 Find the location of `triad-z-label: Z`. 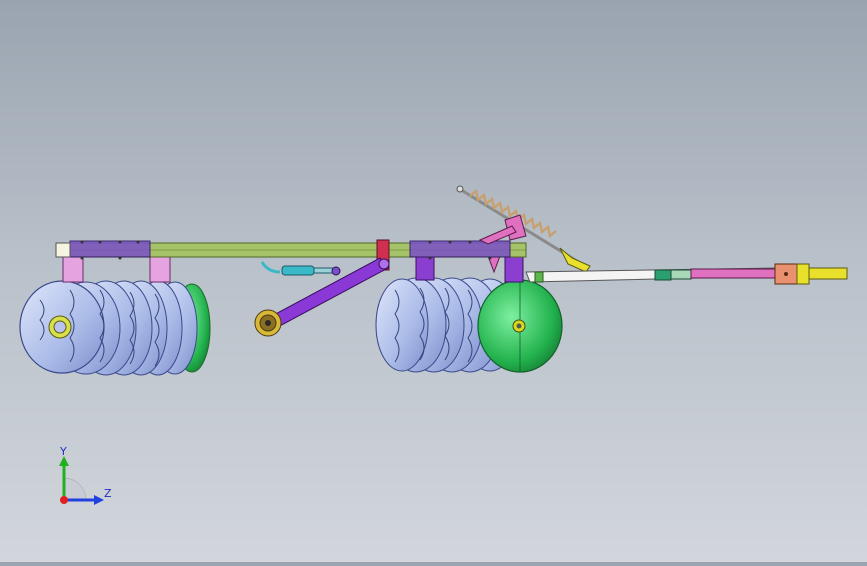

triad-z-label: Z is located at coordinates (108, 493).